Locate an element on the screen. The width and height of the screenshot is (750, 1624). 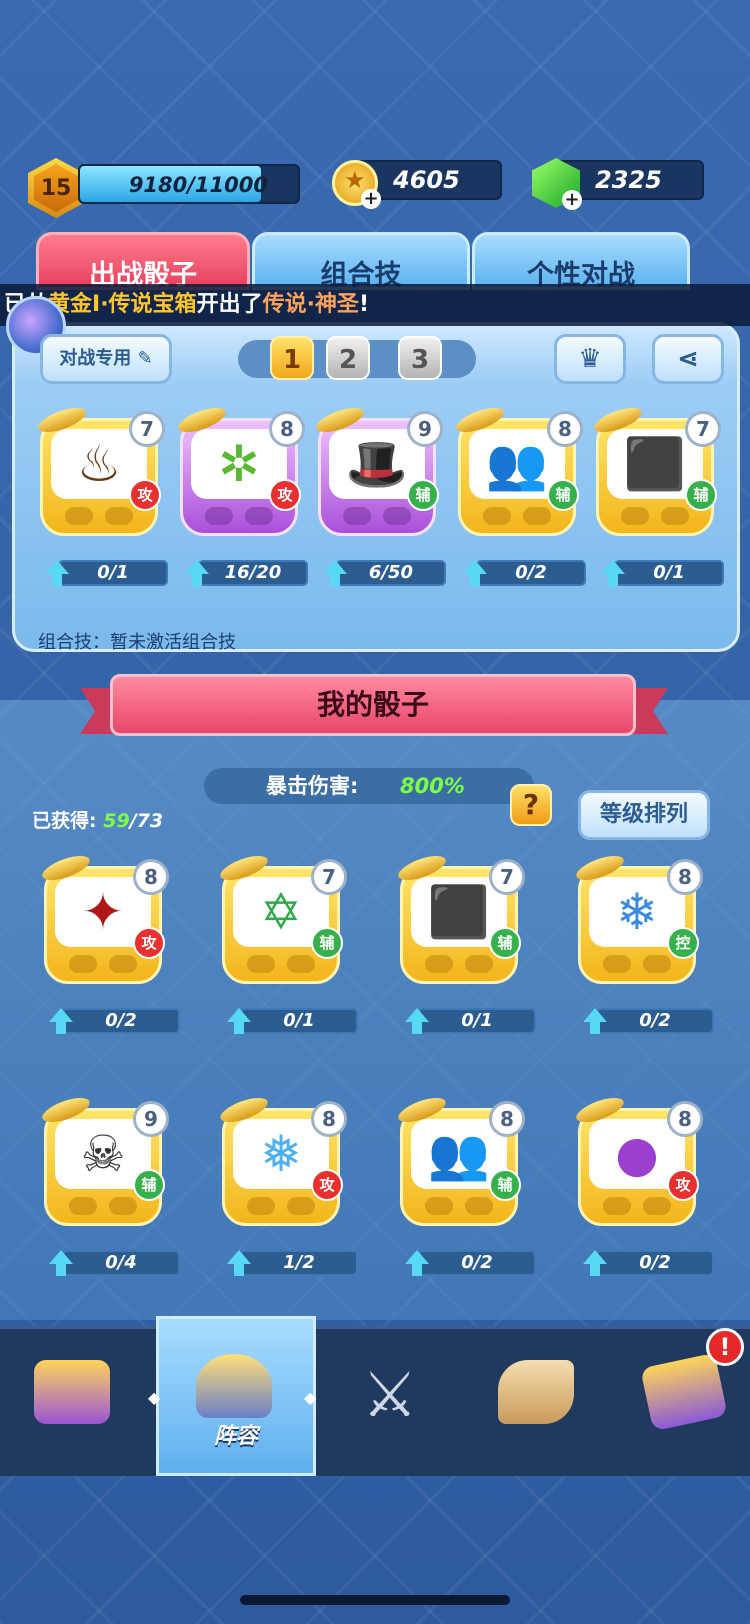
deck-name-label: 对战专用 is located at coordinates (95, 358).